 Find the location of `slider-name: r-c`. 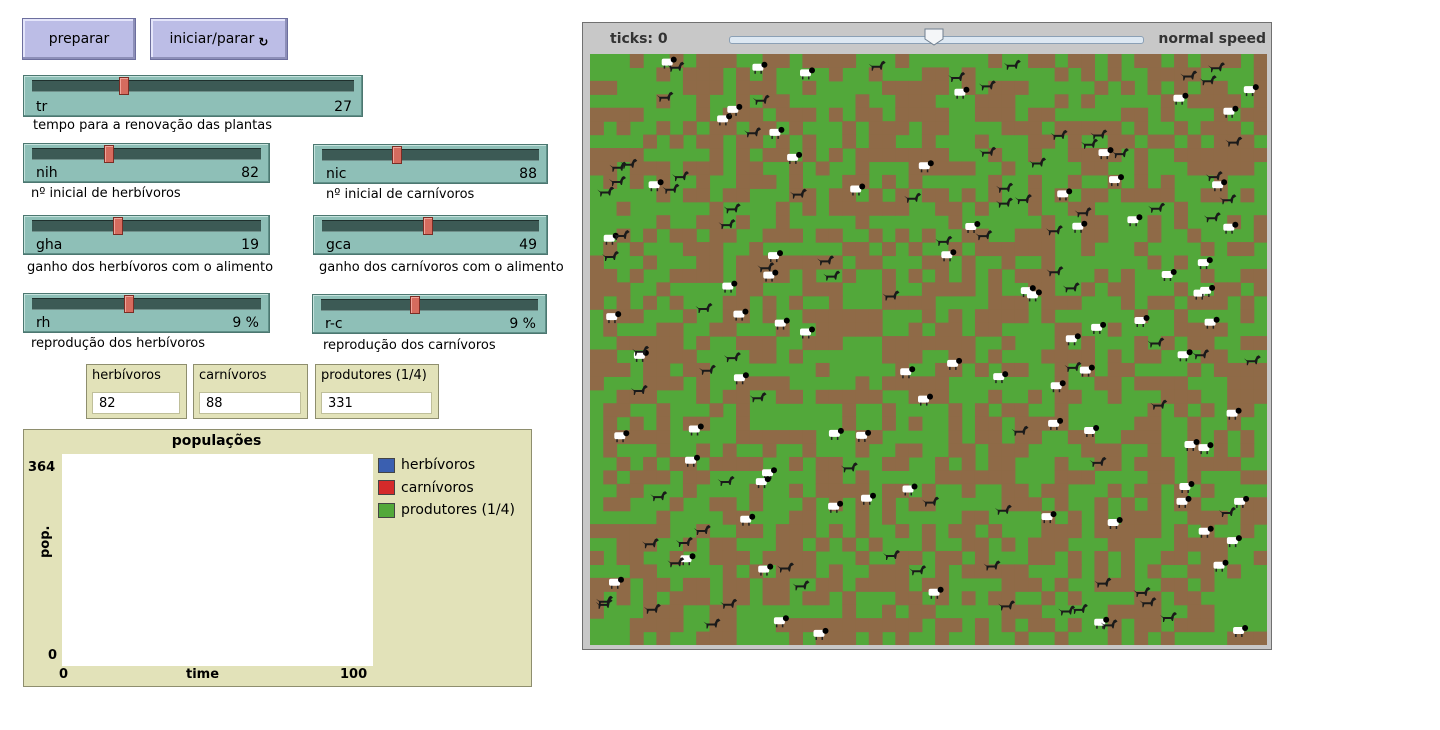

slider-name: r-c is located at coordinates (334, 324).